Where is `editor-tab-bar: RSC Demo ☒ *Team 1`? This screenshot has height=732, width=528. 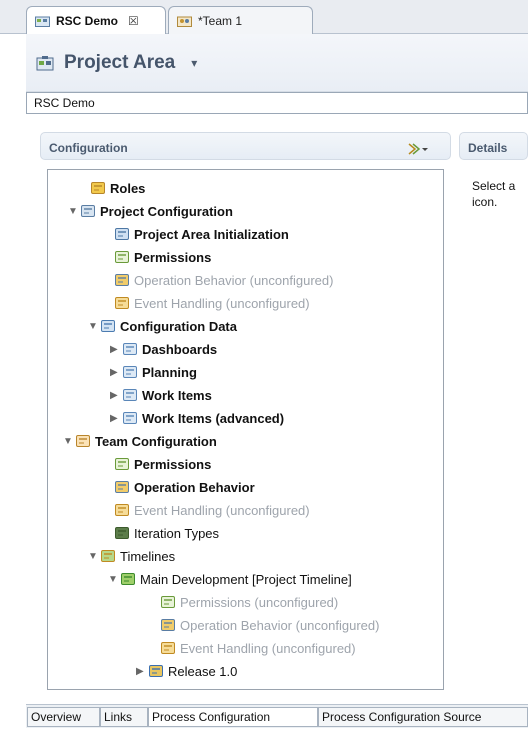 editor-tab-bar: RSC Demo ☒ *Team 1 is located at coordinates (264, 17).